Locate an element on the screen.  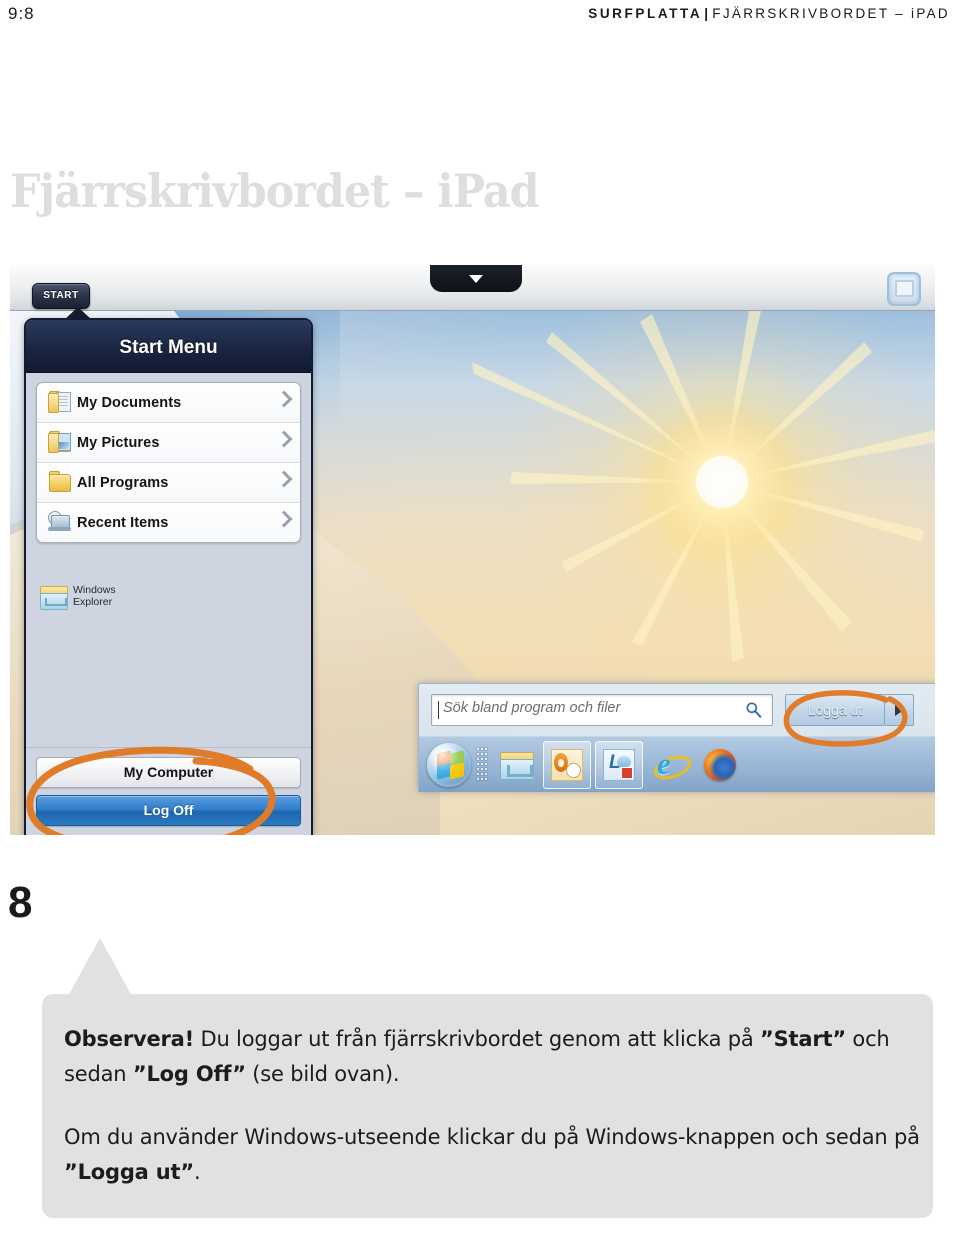
screen-toggle-icon is located at coordinates (904, 289).